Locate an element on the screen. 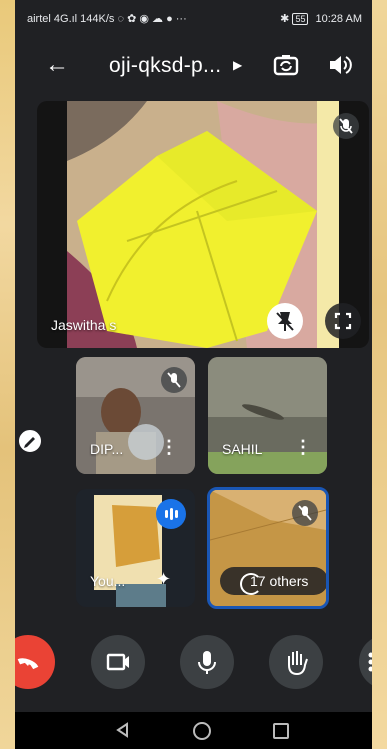 The image size is (387, 749). others-count: 17 others is located at coordinates (279, 581).